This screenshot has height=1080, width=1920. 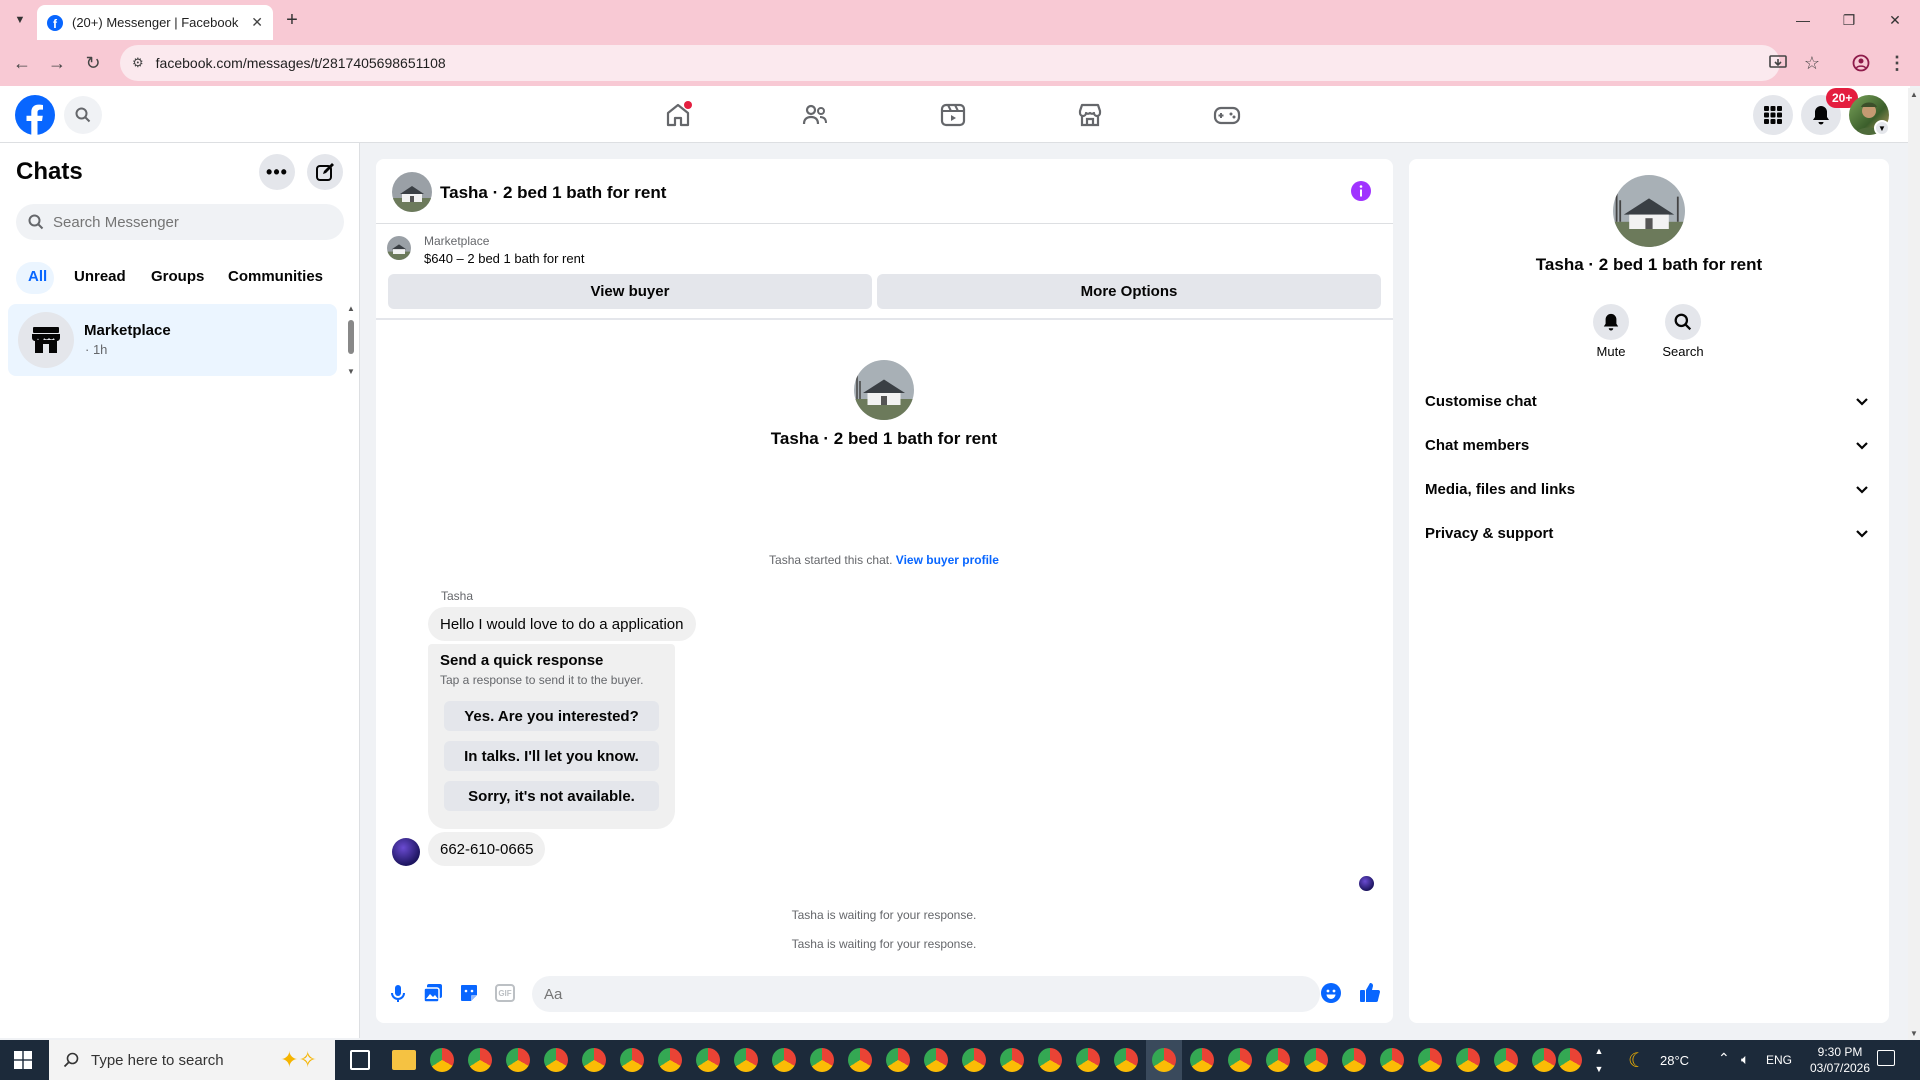 What do you see at coordinates (630, 291) in the screenshot?
I see `view-buyer-button: View buyer` at bounding box center [630, 291].